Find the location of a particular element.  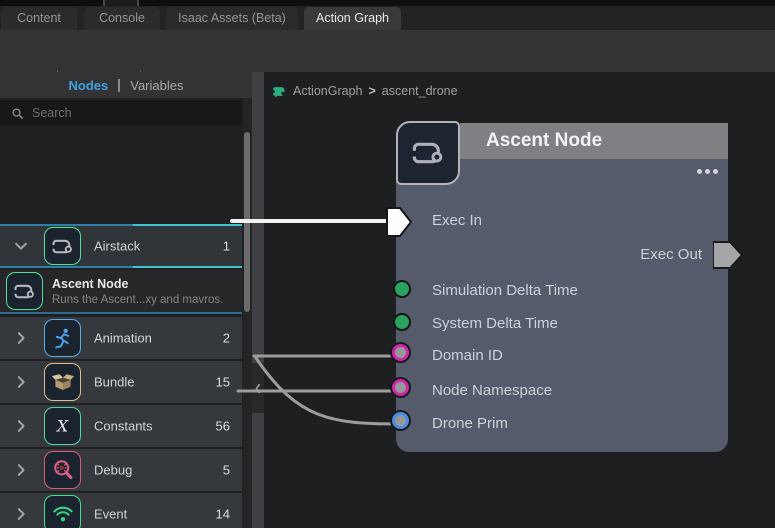

sidebar-item-bundle: Bundle 15 is located at coordinates (121, 382).